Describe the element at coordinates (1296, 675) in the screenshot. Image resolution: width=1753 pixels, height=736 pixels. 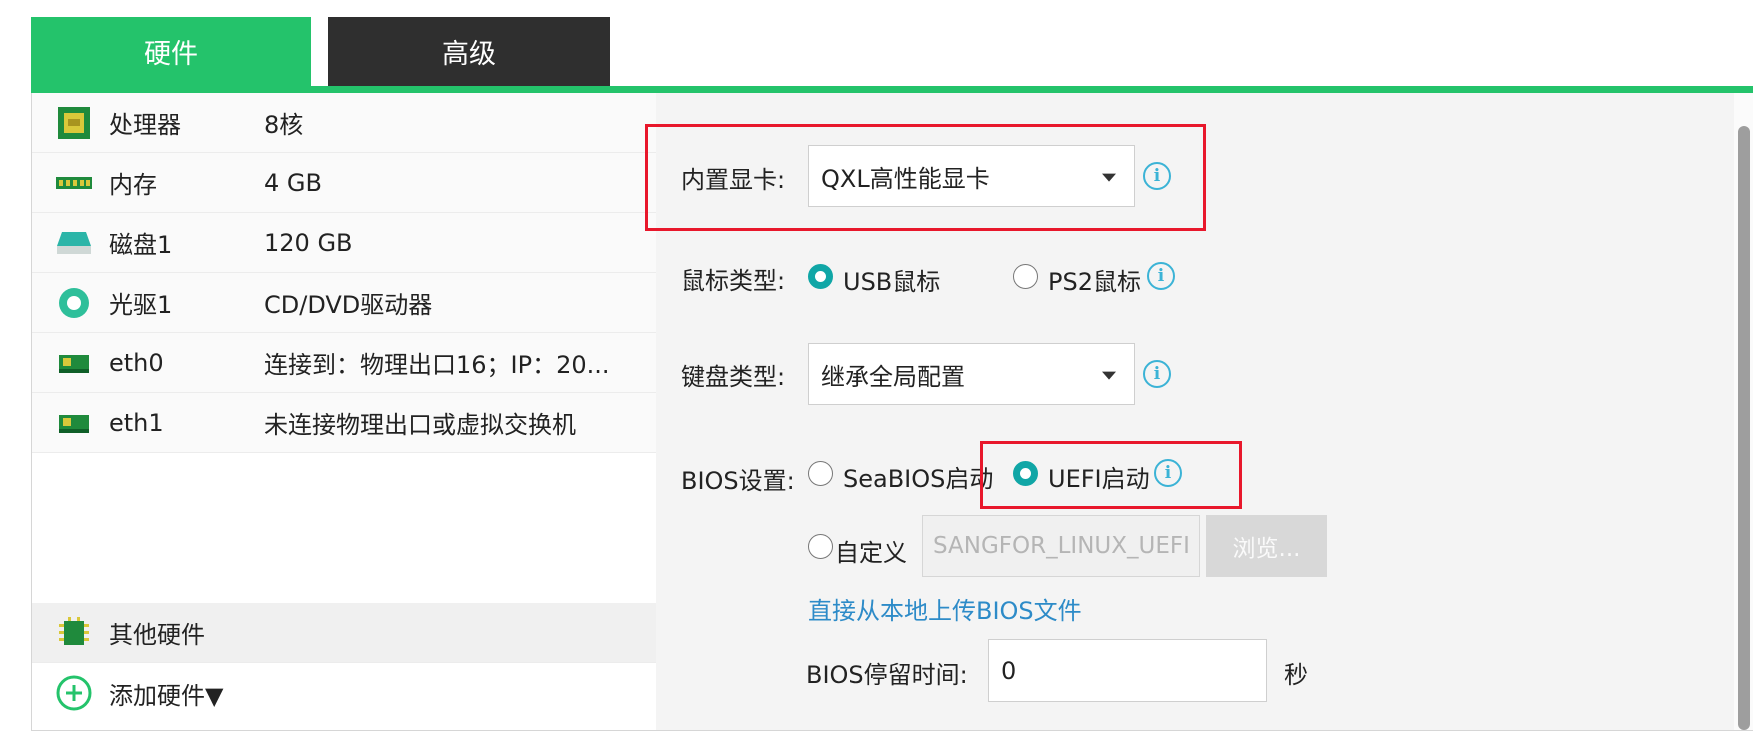
I see `bios-wait-unit: 秒` at that location.